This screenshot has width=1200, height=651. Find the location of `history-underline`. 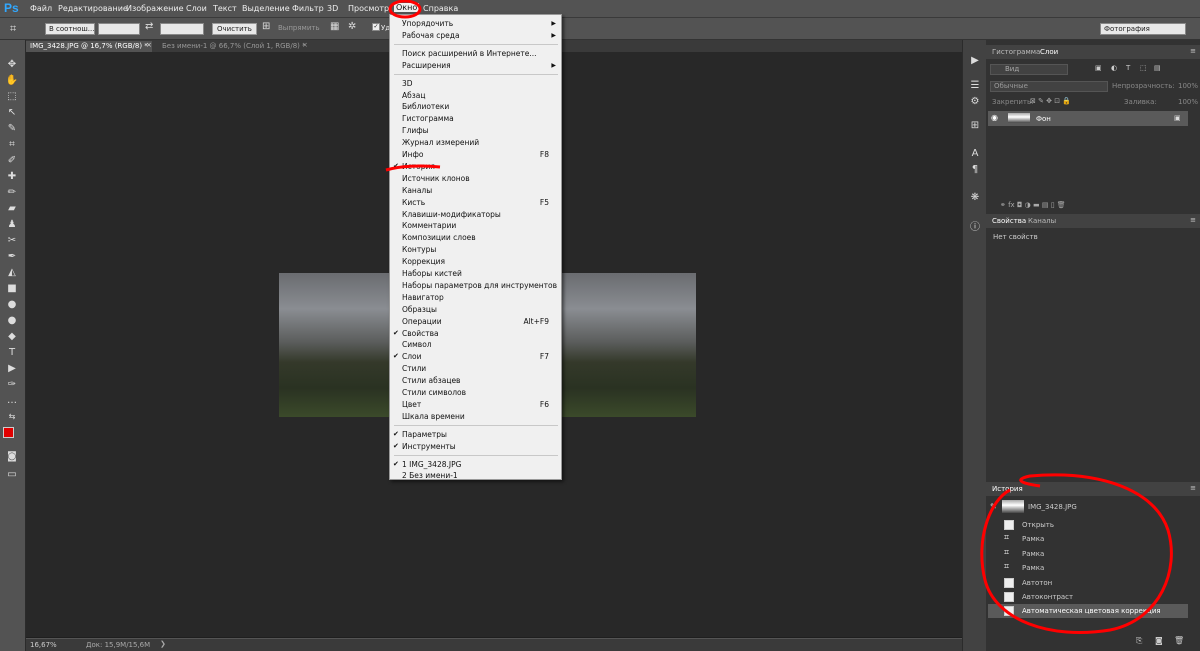

history-underline is located at coordinates (413, 168).